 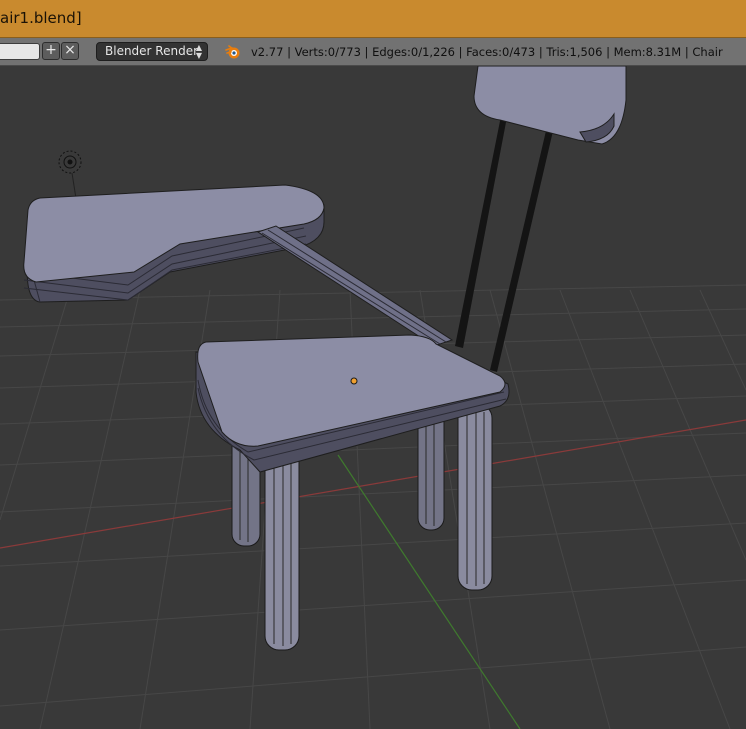 What do you see at coordinates (282, 549) in the screenshot?
I see `chair-leg-front-left` at bounding box center [282, 549].